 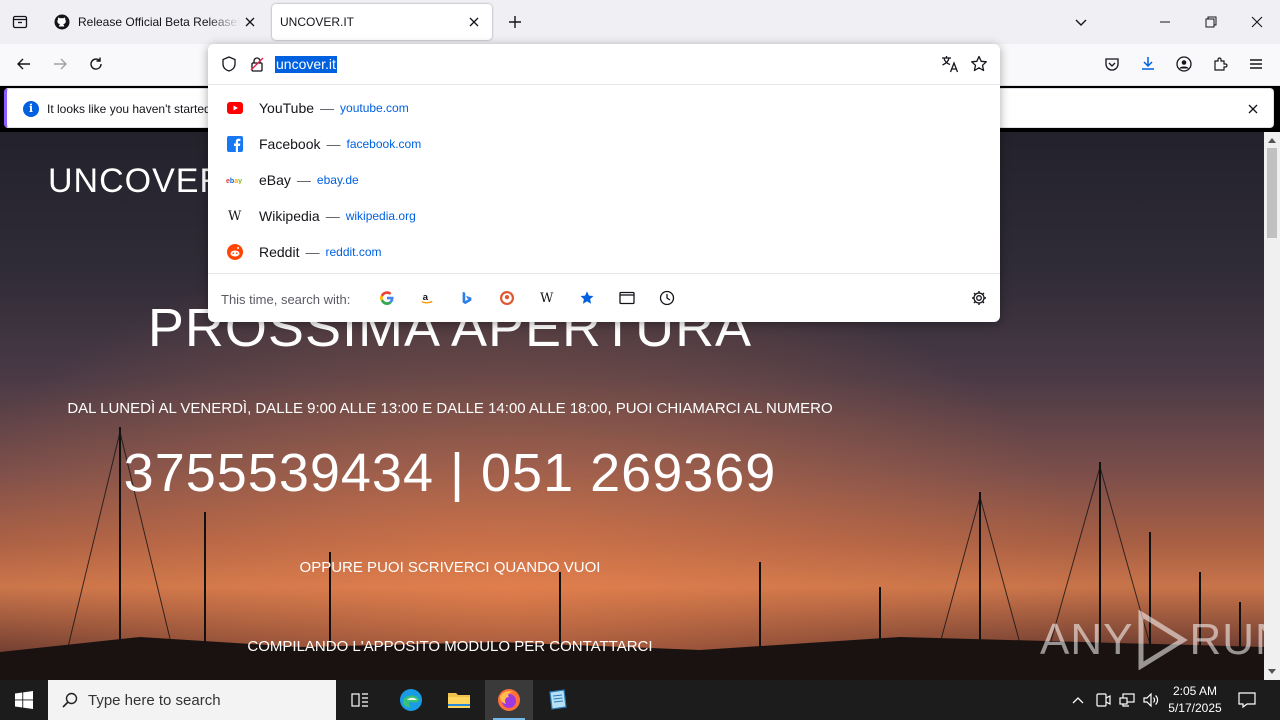 I want to click on account-button, so click(x=1184, y=64).